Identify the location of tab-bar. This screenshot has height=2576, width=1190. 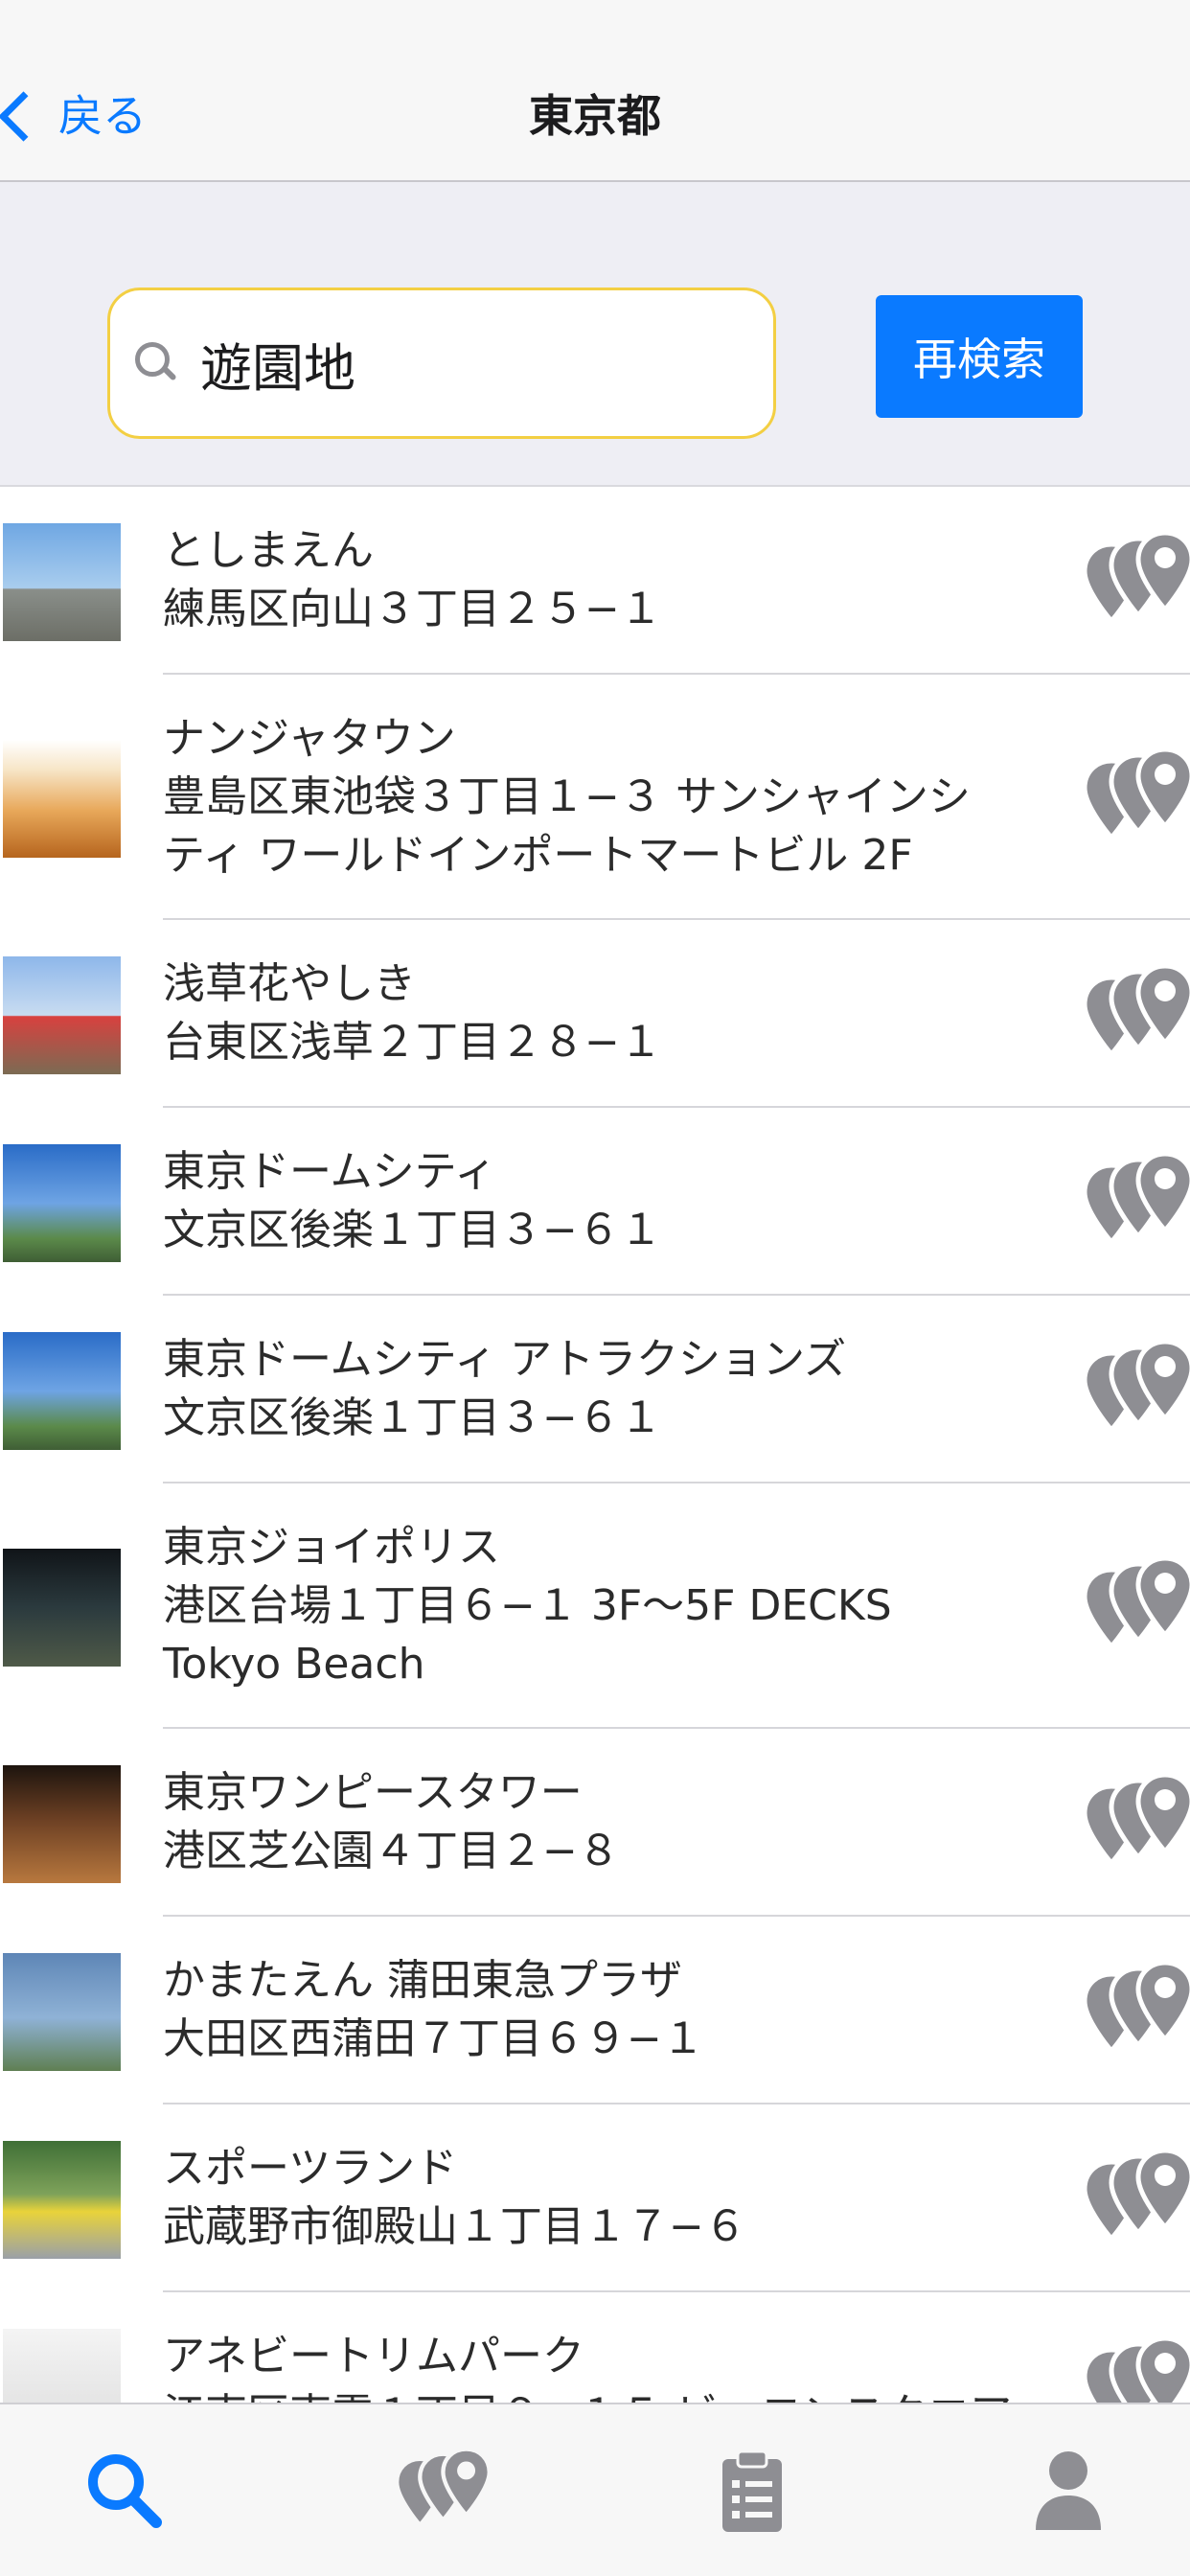
(595, 2489).